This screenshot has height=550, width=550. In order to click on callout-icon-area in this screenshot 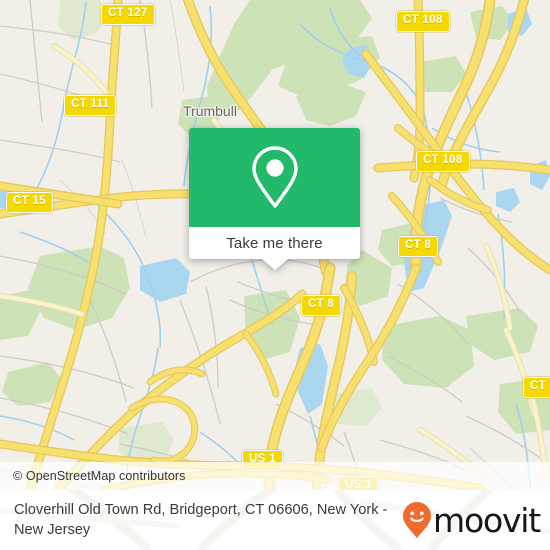, I will do `click(274, 177)`.